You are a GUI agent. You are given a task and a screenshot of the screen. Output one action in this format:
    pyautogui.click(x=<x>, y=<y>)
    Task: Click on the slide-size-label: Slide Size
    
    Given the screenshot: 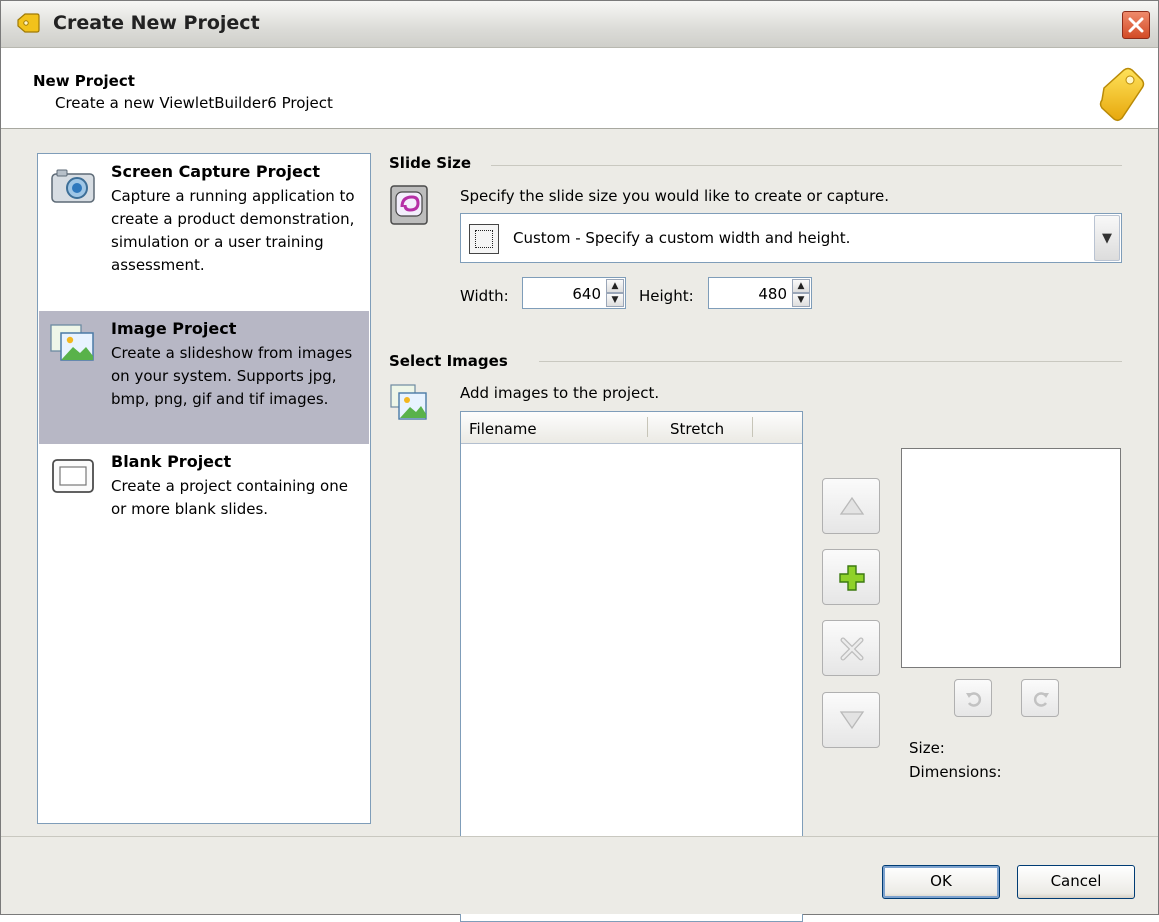 What is the action you would take?
    pyautogui.click(x=430, y=163)
    